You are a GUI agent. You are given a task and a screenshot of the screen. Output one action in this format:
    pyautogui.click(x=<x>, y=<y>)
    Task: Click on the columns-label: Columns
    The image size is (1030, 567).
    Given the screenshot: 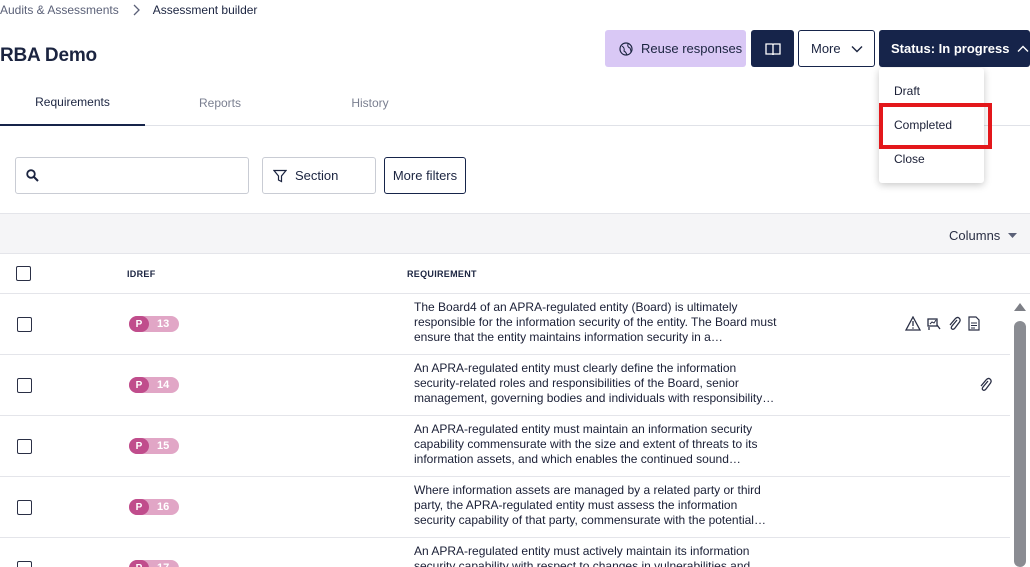 What is the action you would take?
    pyautogui.click(x=975, y=235)
    